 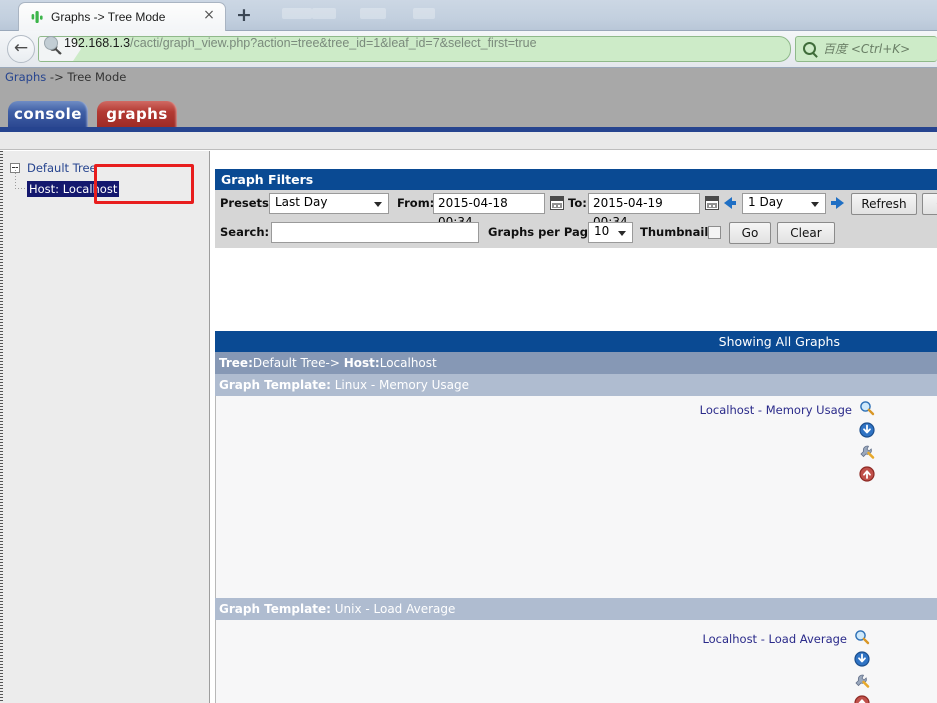 I want to click on graph-template-value: Unix - Load Average, so click(x=395, y=609).